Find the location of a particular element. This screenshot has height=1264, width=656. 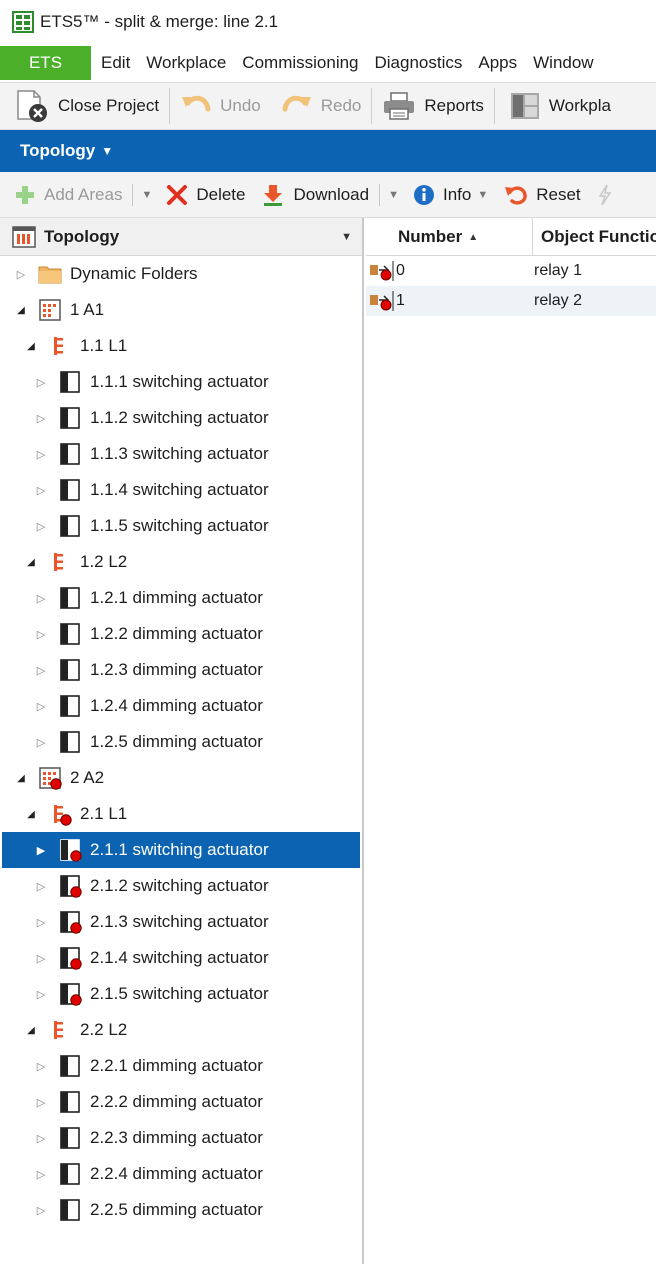

tree-node: ▷ 1.2.1 dimming actuator is located at coordinates (181, 598).